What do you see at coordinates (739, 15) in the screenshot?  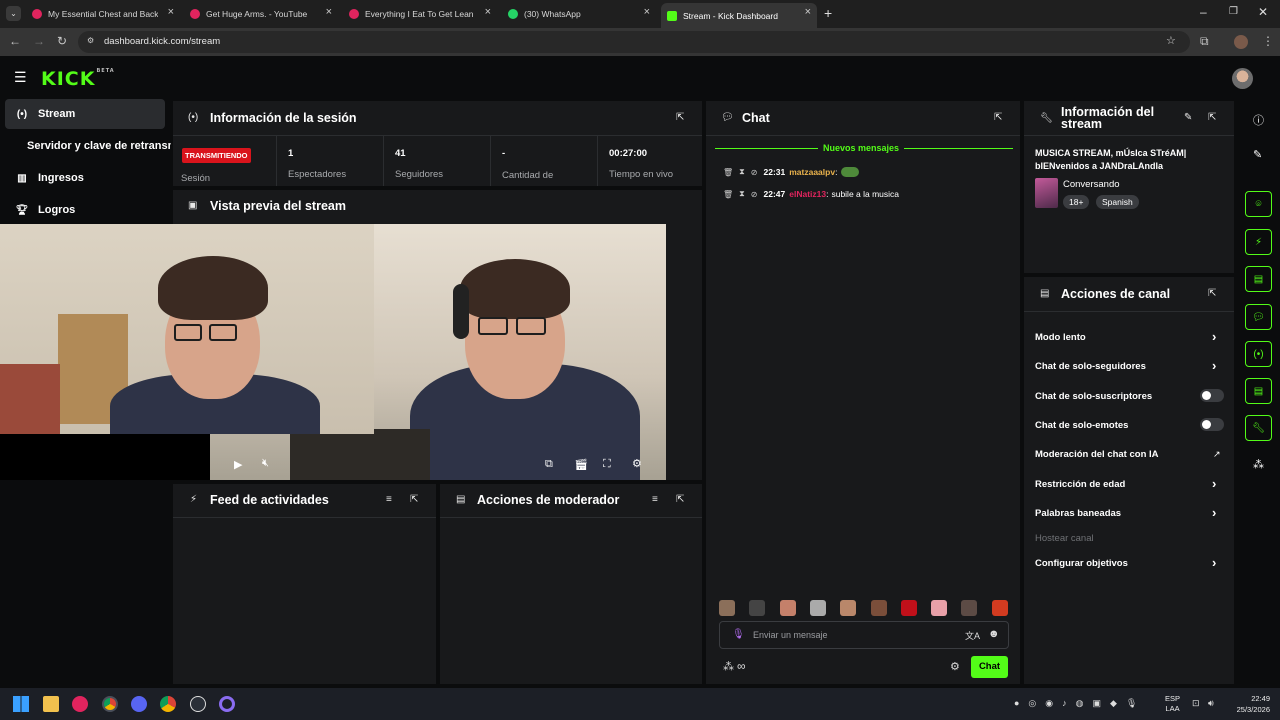 I see `browser-tab-active: Stream - Kick Dashboard ×` at bounding box center [739, 15].